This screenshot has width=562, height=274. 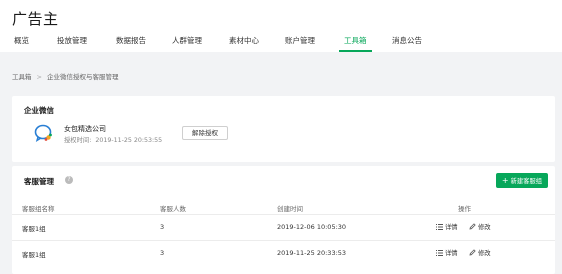 I want to click on nav-item-reports: 数据报告, so click(x=131, y=43).